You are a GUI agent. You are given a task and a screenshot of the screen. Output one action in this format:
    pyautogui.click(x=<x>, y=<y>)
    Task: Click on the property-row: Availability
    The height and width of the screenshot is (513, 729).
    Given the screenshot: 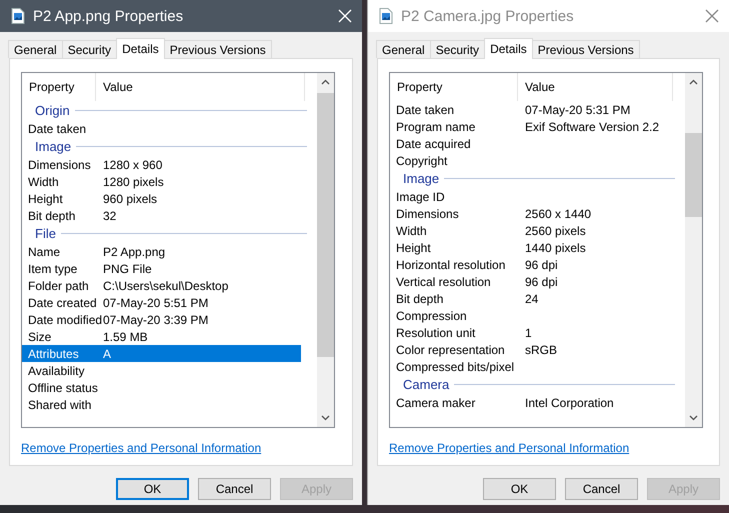 What is the action you would take?
    pyautogui.click(x=161, y=370)
    